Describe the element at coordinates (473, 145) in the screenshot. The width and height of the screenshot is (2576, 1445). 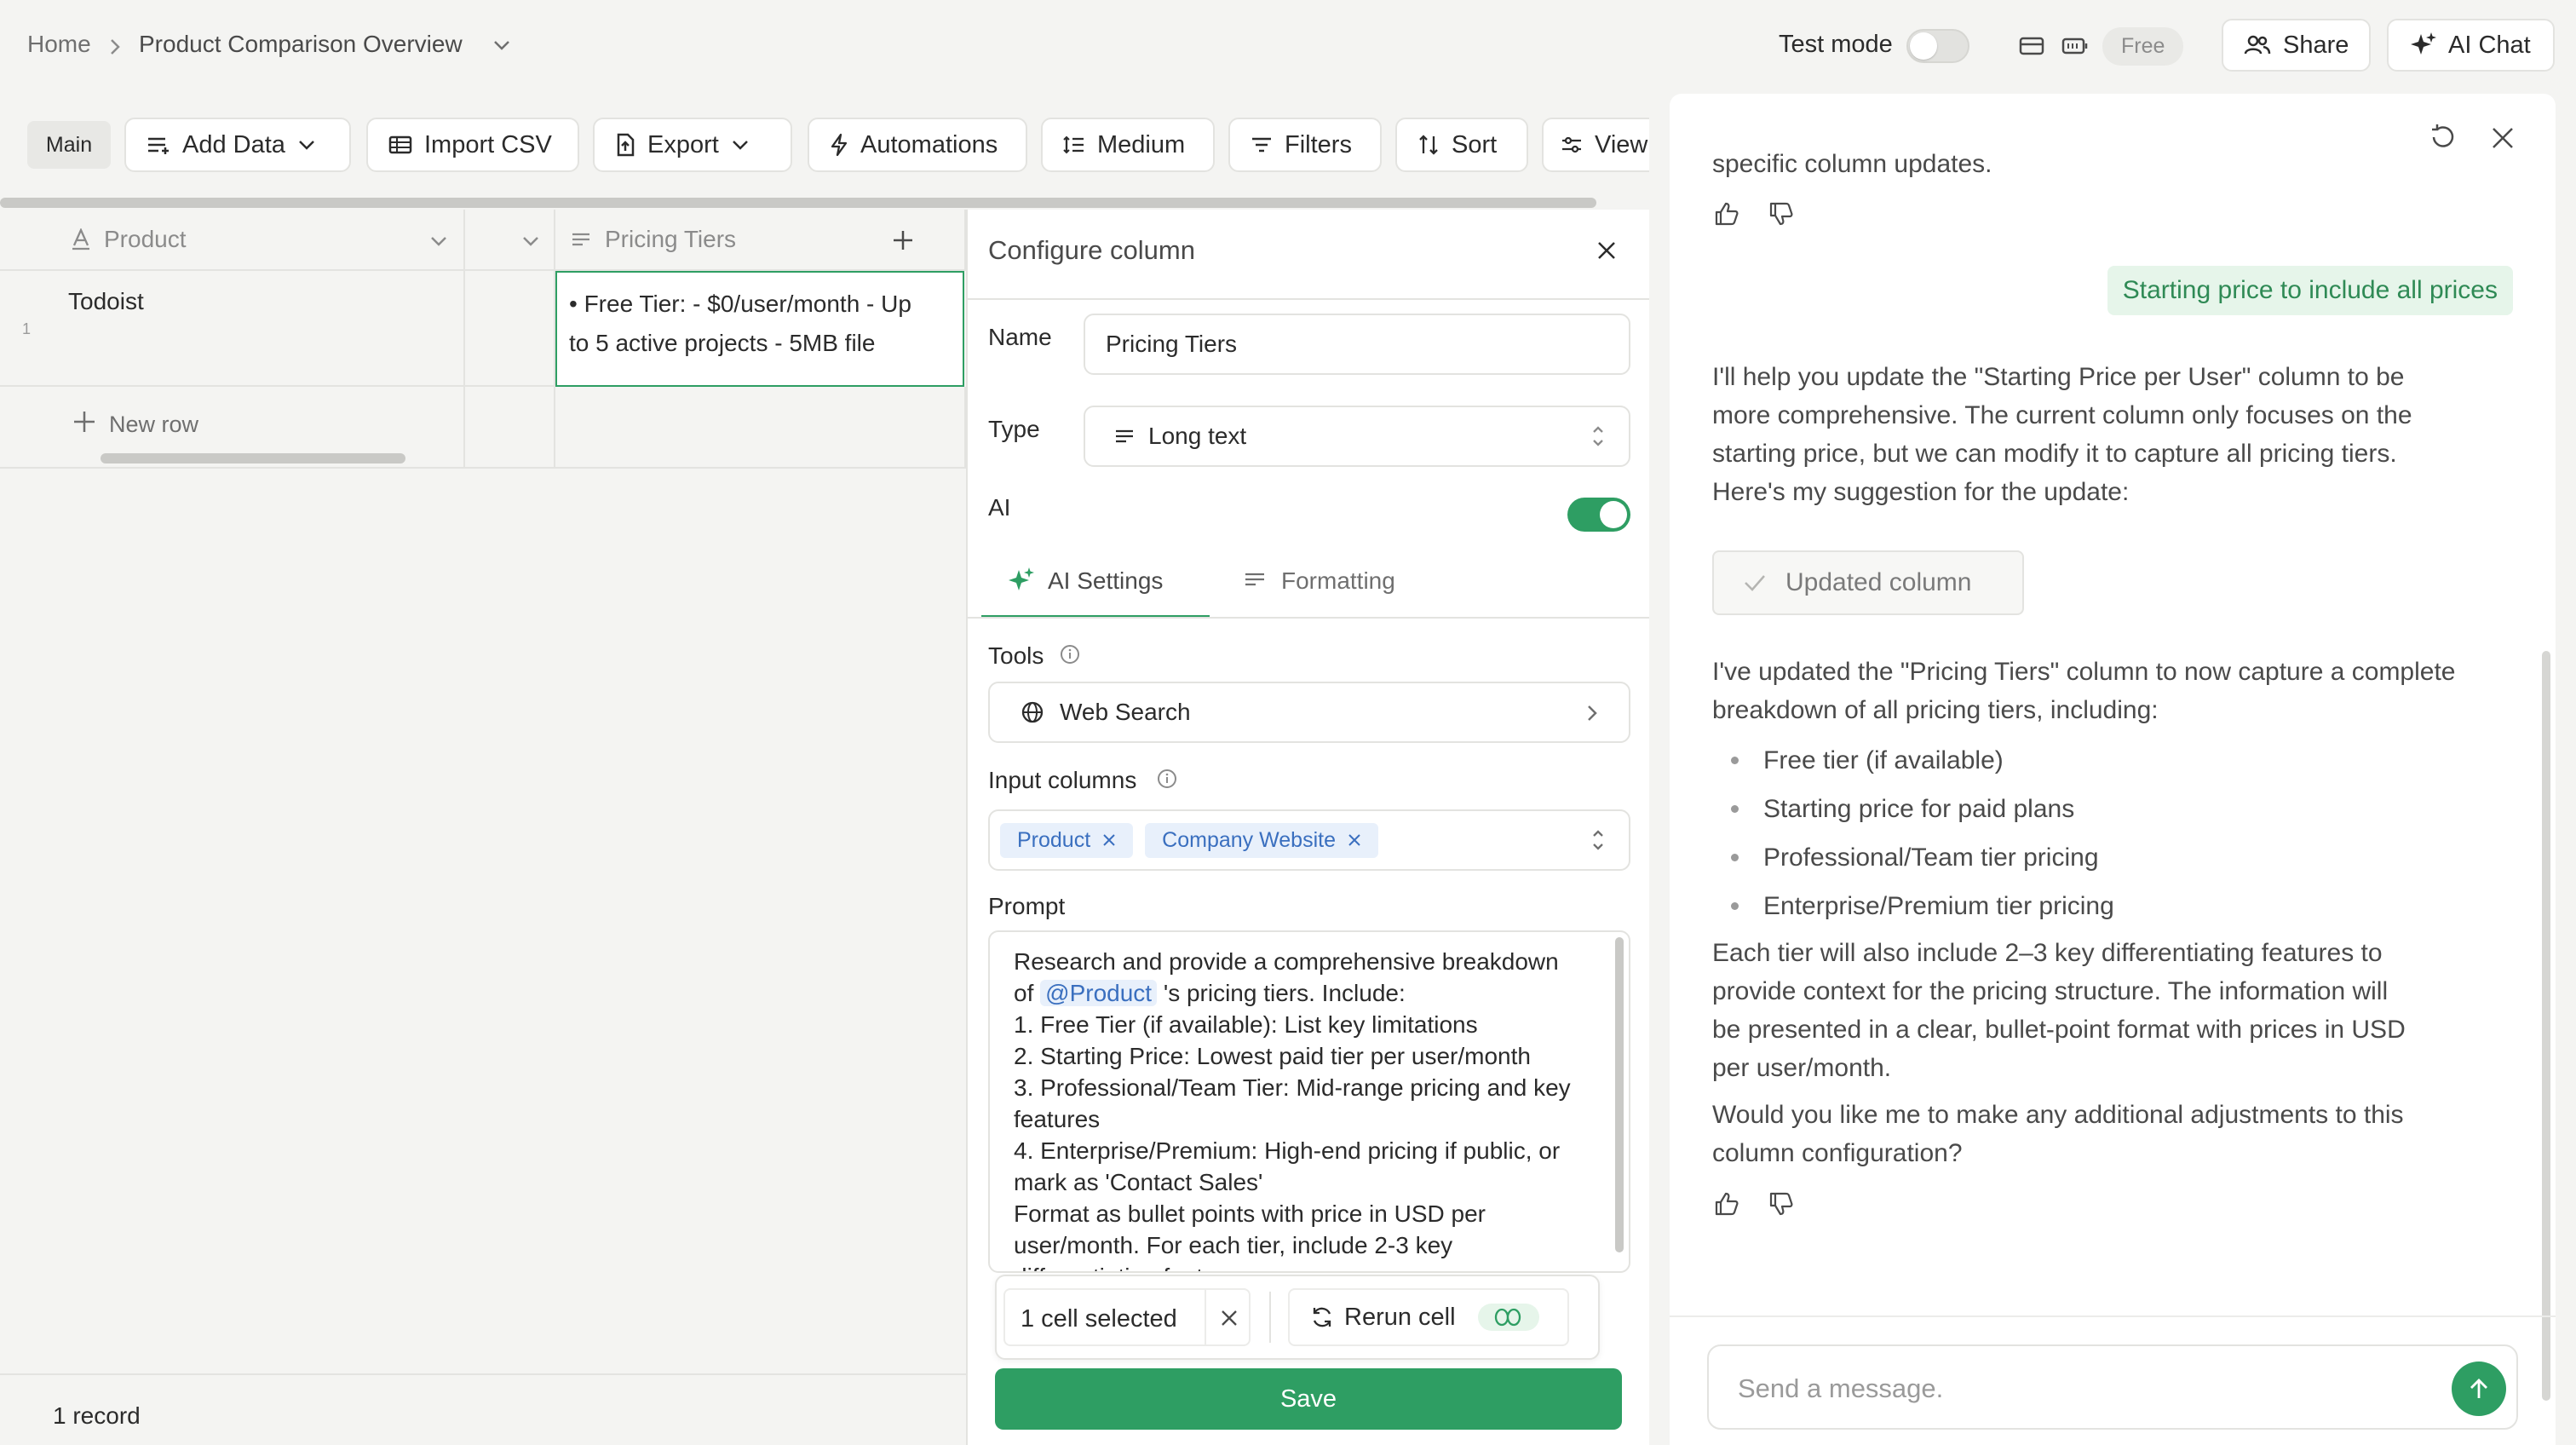
I see `import-csv-button: Import CSV` at that location.